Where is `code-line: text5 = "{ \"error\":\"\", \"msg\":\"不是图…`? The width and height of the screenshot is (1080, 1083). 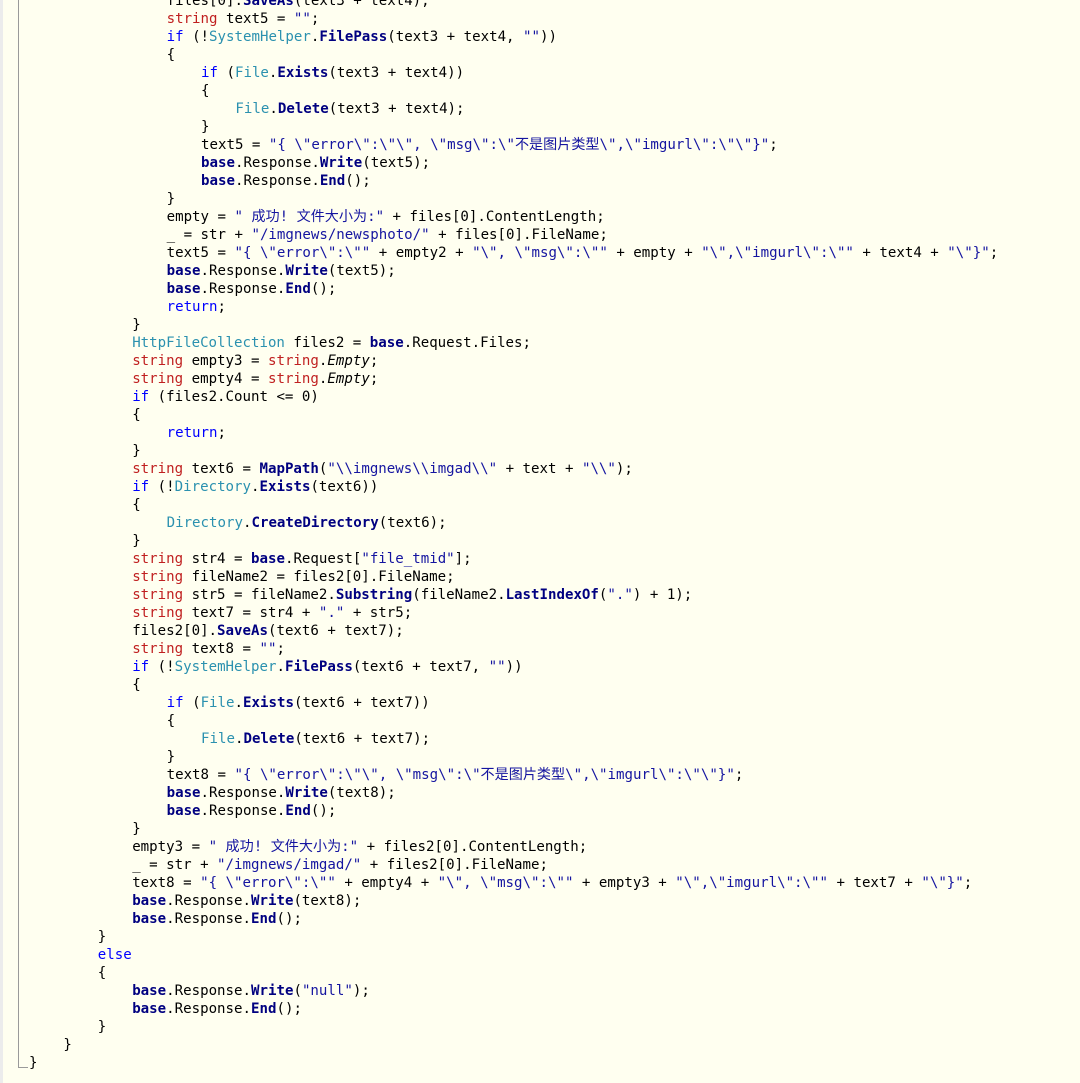
code-line: text5 = "{ \"error\":\"\", \"msg\":\"不是图… is located at coordinates (489, 145).